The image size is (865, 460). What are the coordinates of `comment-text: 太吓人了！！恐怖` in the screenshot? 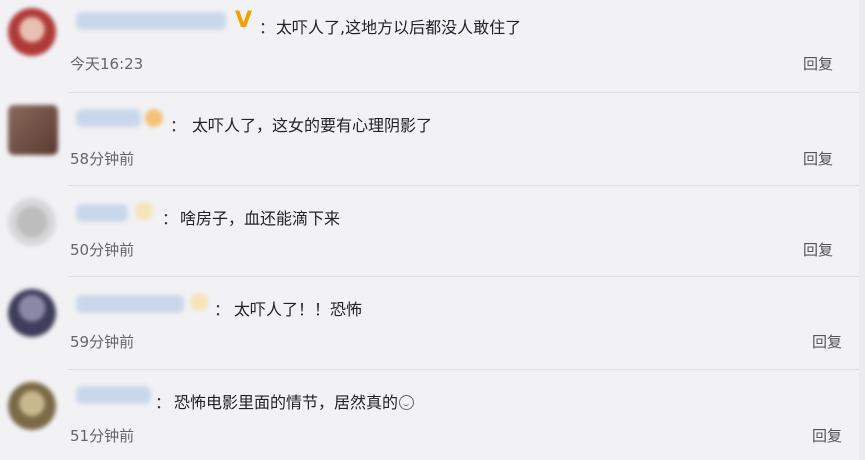 It's located at (298, 309).